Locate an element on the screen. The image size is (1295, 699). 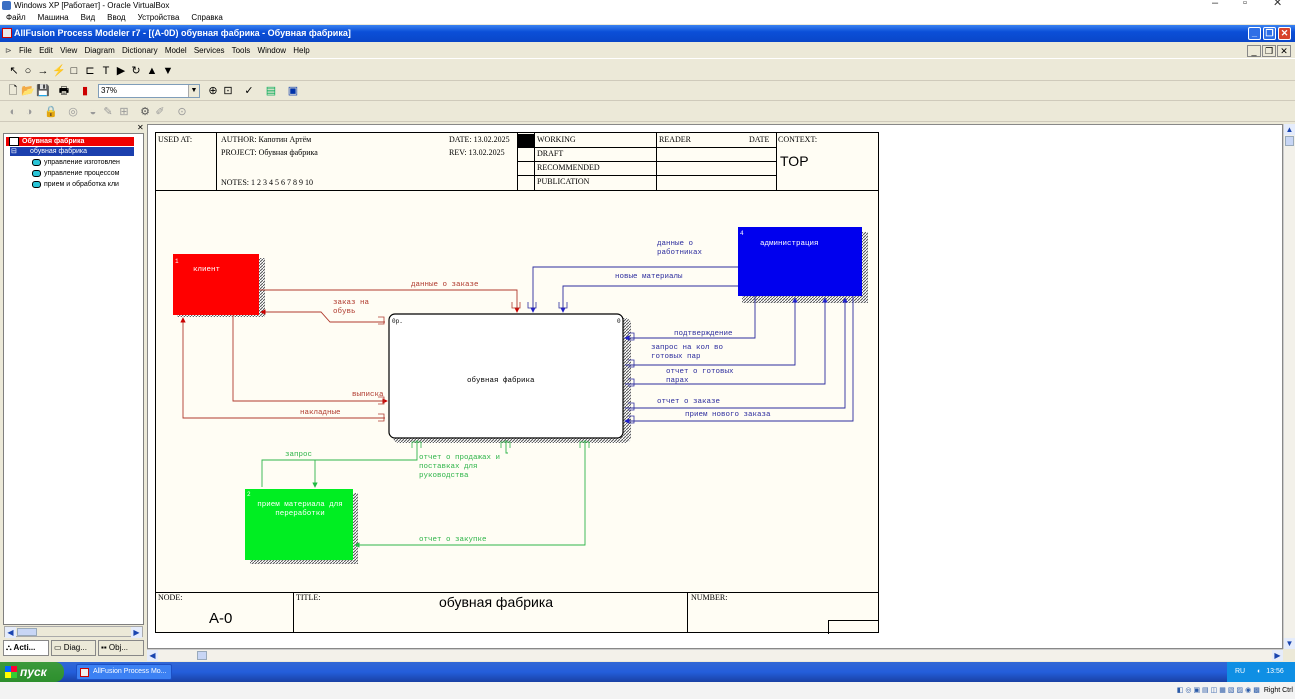
menu-file: File is located at coordinates (25, 50).